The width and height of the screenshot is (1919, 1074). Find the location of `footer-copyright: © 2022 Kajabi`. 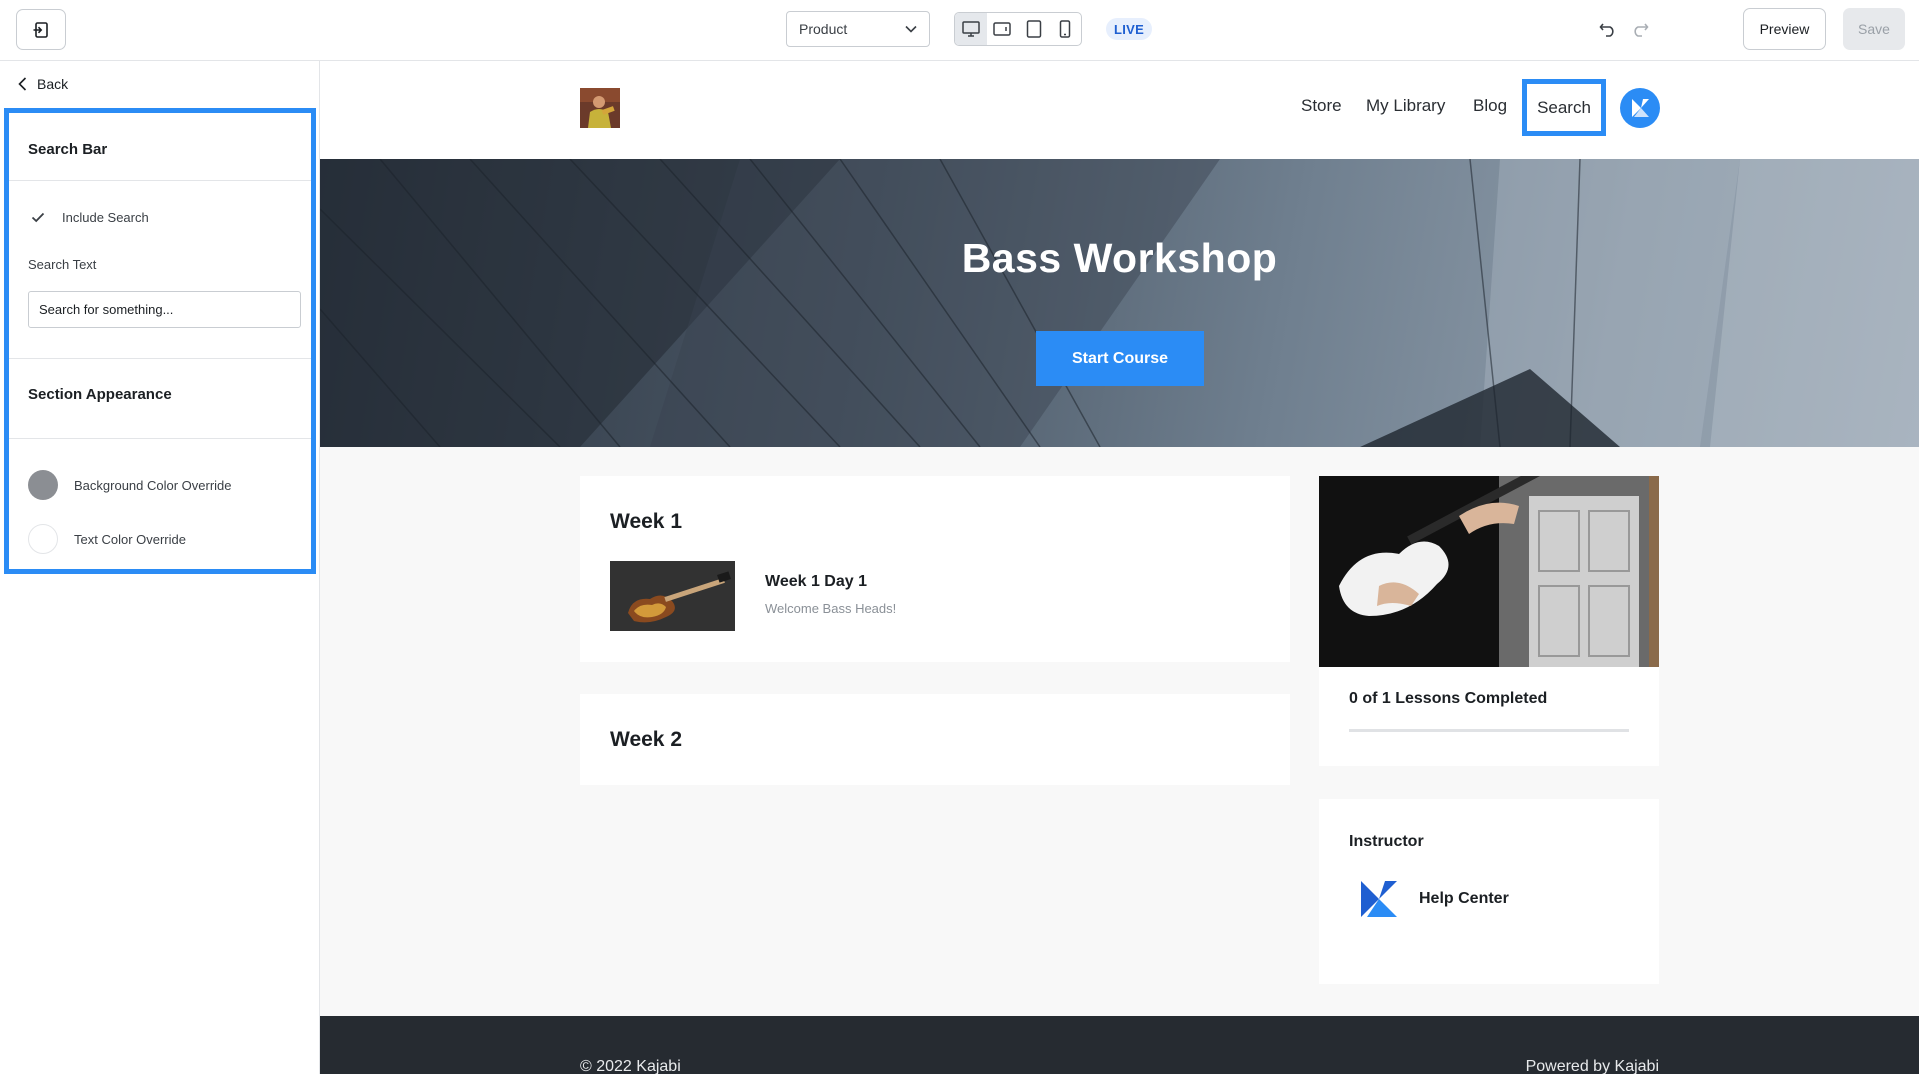

footer-copyright: © 2022 Kajabi is located at coordinates (630, 1066).